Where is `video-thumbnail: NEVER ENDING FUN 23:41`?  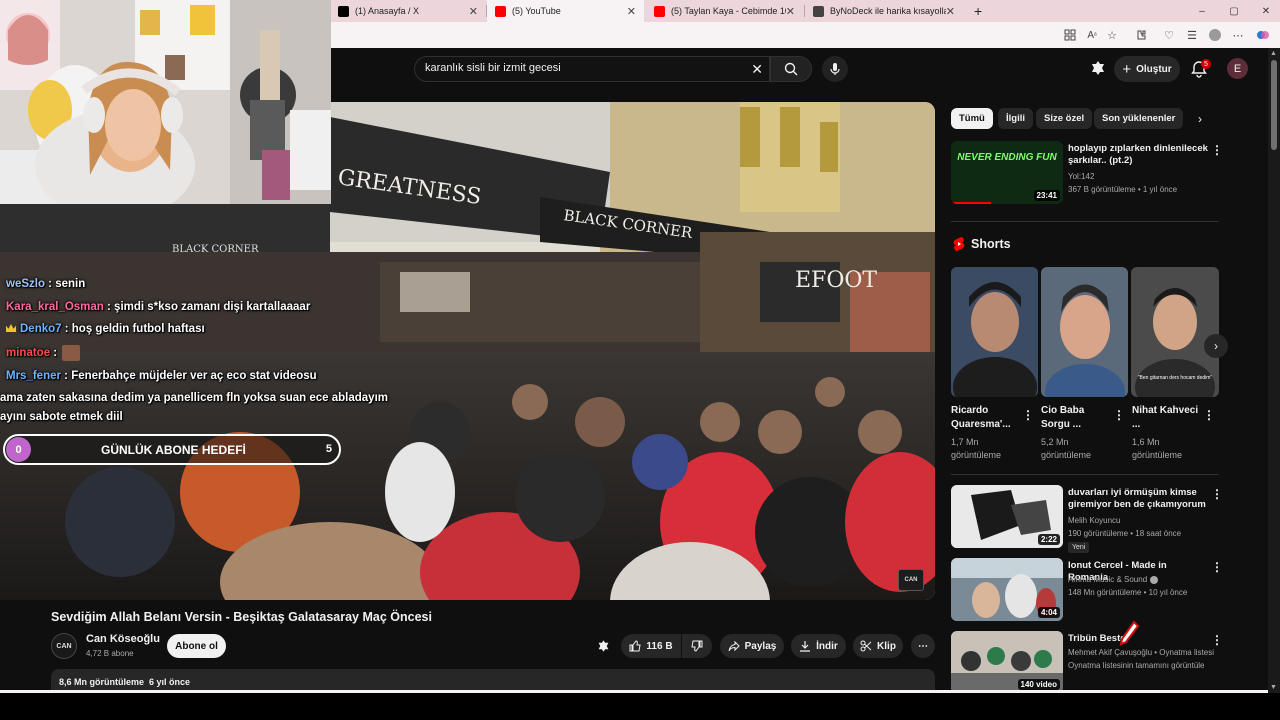 video-thumbnail: NEVER ENDING FUN 23:41 is located at coordinates (1007, 172).